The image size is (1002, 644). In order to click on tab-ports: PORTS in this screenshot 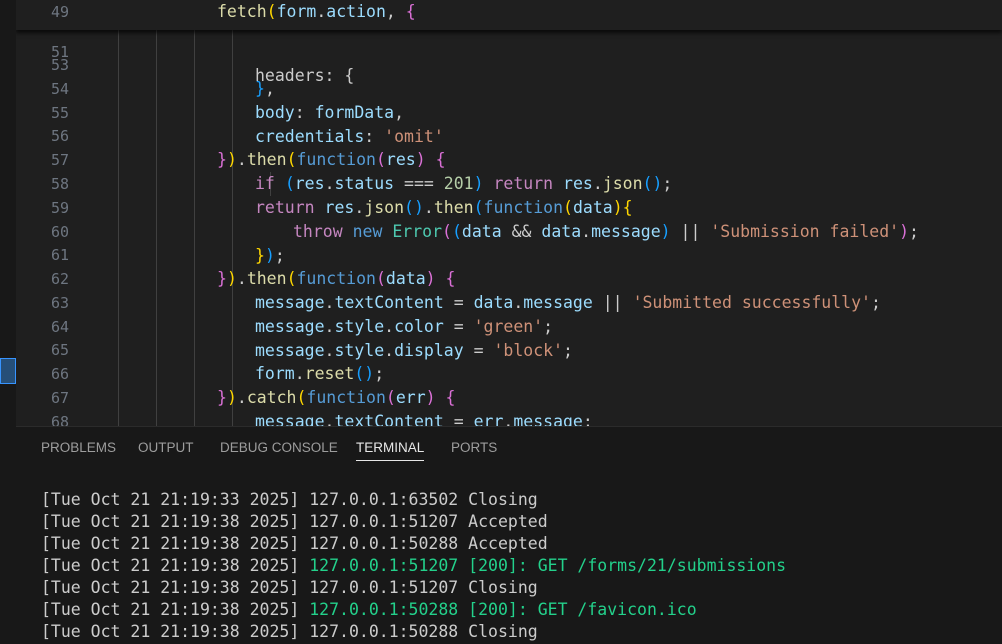, I will do `click(474, 452)`.